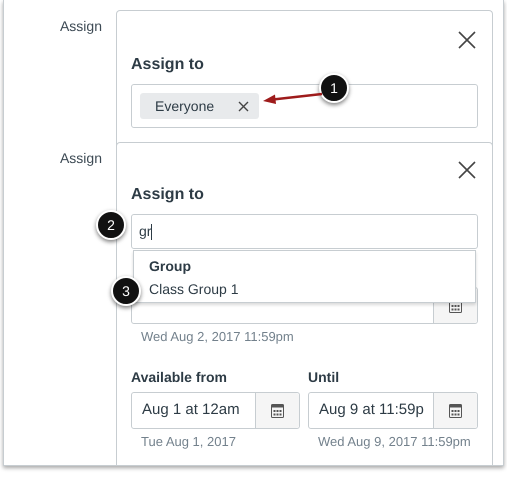  Describe the element at coordinates (179, 377) in the screenshot. I see `field-label: Available from` at that location.